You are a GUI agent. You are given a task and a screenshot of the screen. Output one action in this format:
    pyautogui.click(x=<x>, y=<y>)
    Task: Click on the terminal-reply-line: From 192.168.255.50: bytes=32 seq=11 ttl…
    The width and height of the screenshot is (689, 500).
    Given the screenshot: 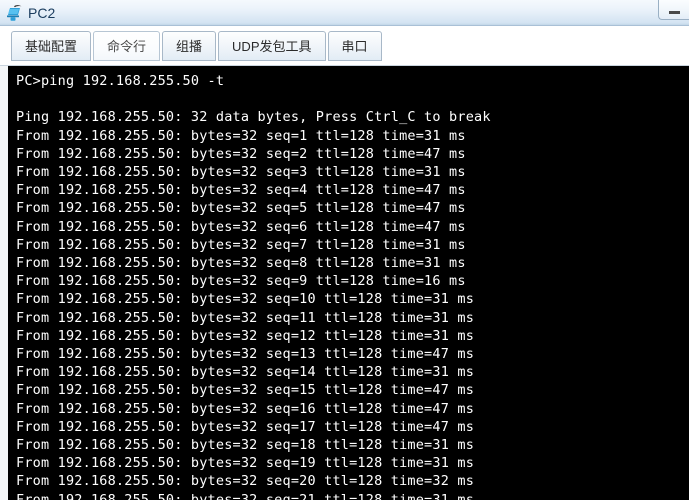 What is the action you would take?
    pyautogui.click(x=245, y=317)
    